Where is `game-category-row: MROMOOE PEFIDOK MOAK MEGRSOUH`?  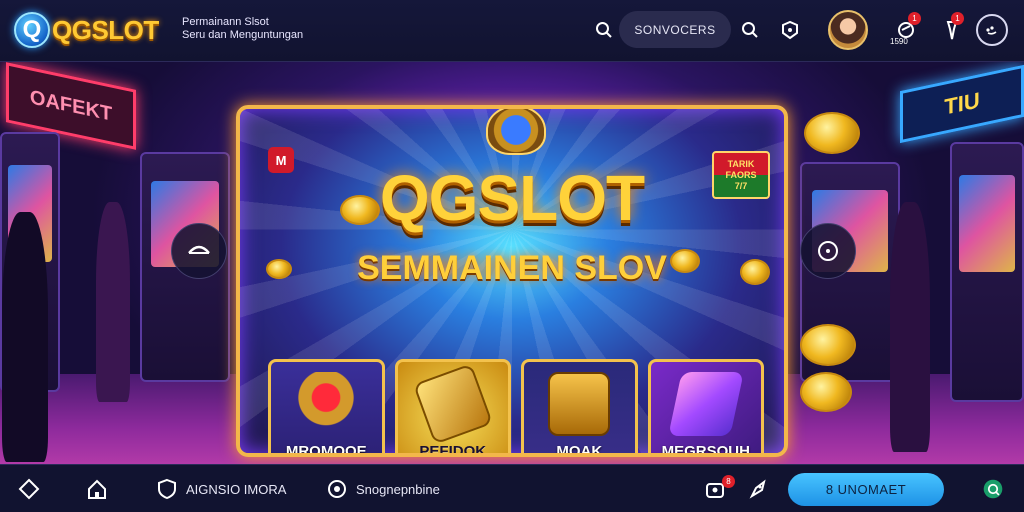 game-category-row: MROMOOE PEFIDOK MOAK MEGRSOUH is located at coordinates (516, 408).